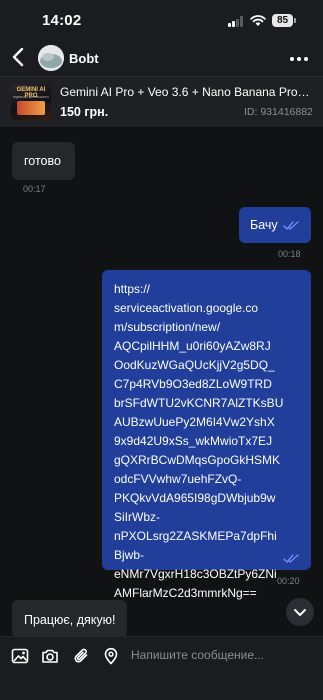 The image size is (323, 700). What do you see at coordinates (194, 365) in the screenshot?
I see `link-line: OodKuzWGaQUcKjjV2g5DQ_` at bounding box center [194, 365].